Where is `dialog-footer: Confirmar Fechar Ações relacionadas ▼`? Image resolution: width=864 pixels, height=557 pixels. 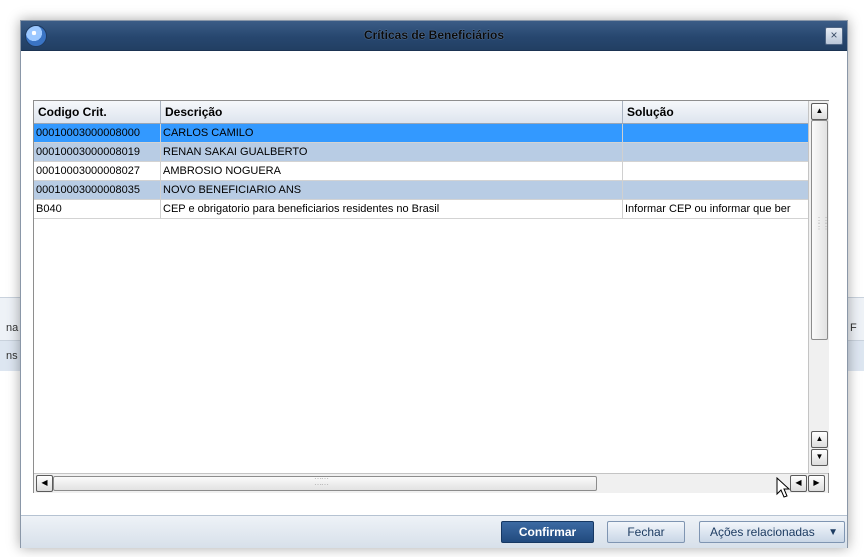 dialog-footer: Confirmar Fechar Ações relacionadas ▼ is located at coordinates (434, 531).